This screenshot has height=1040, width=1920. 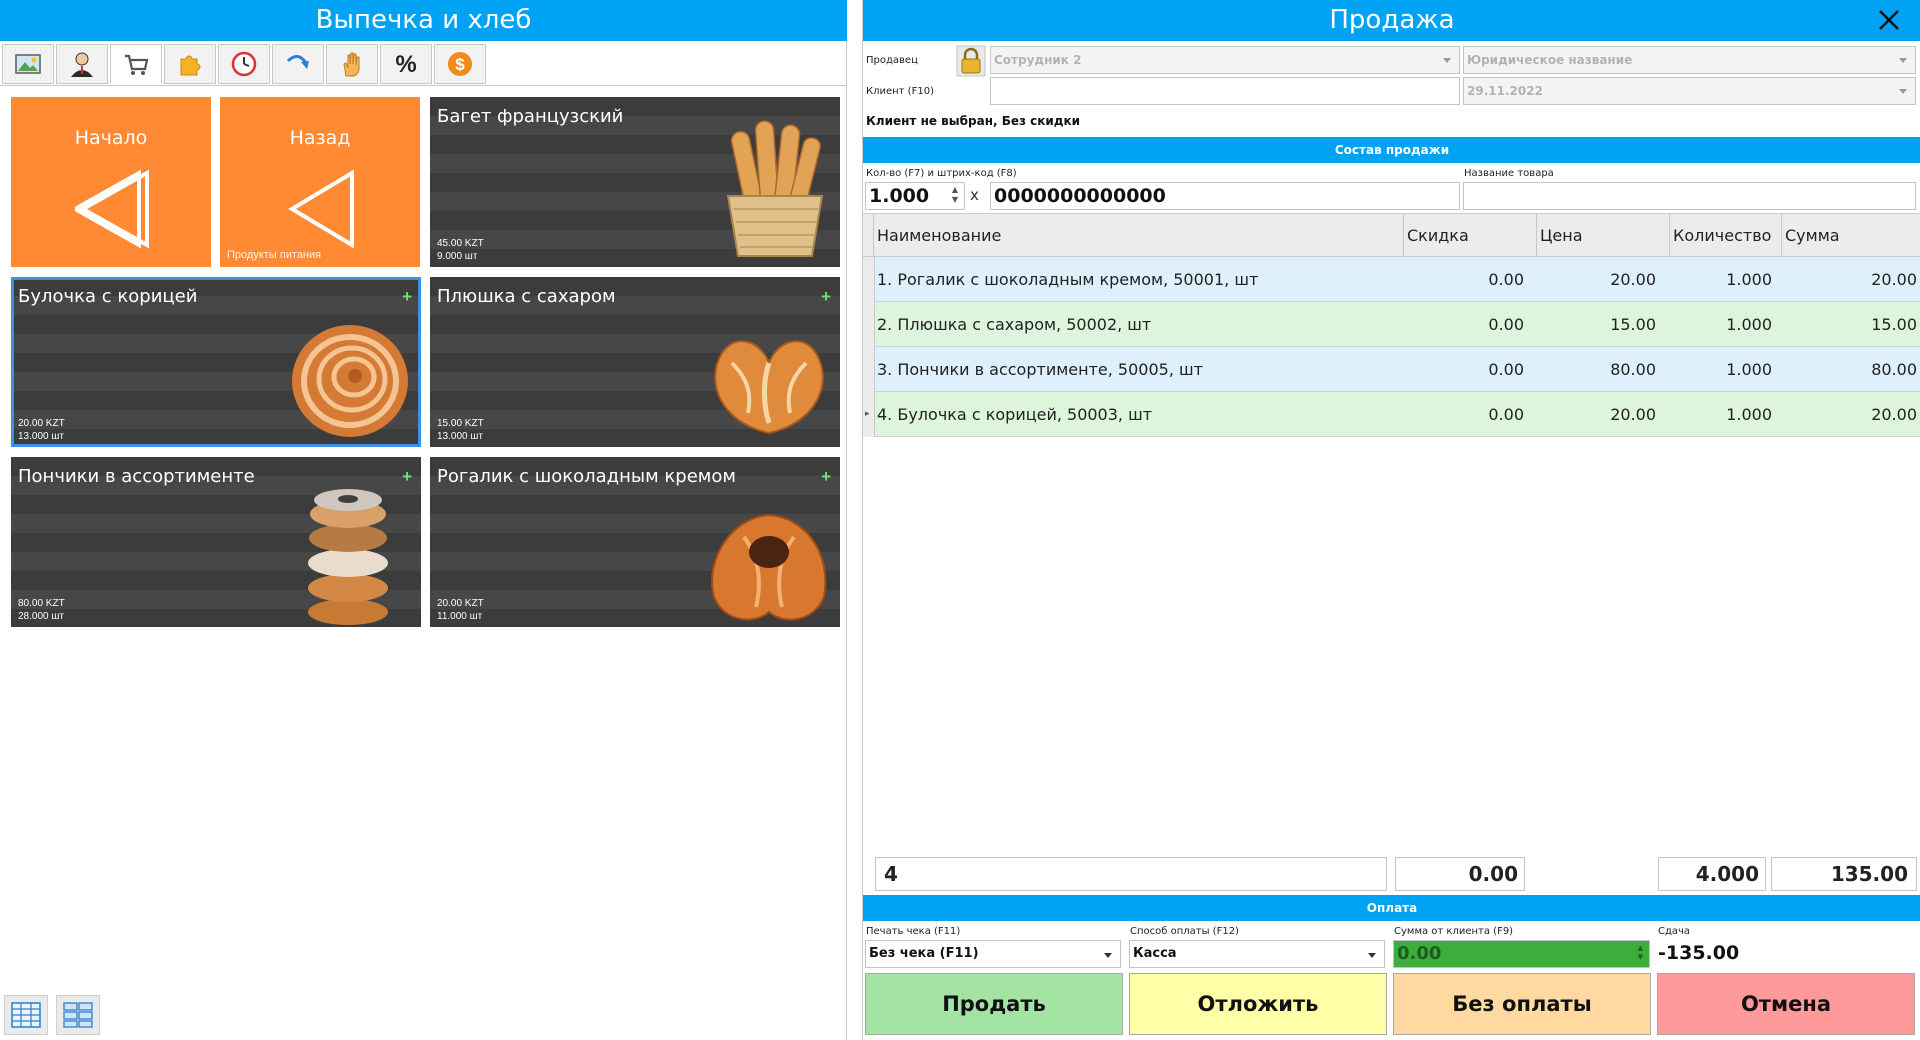 I want to click on seller-select-value: Сотрудник 2, so click(x=1038, y=60).